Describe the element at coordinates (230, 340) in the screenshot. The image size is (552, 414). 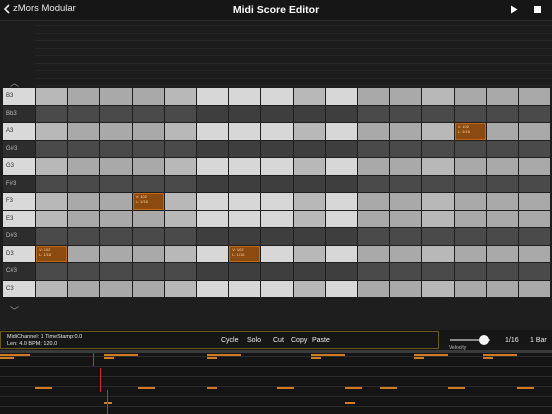
I see `cycle-button: Cycle` at that location.